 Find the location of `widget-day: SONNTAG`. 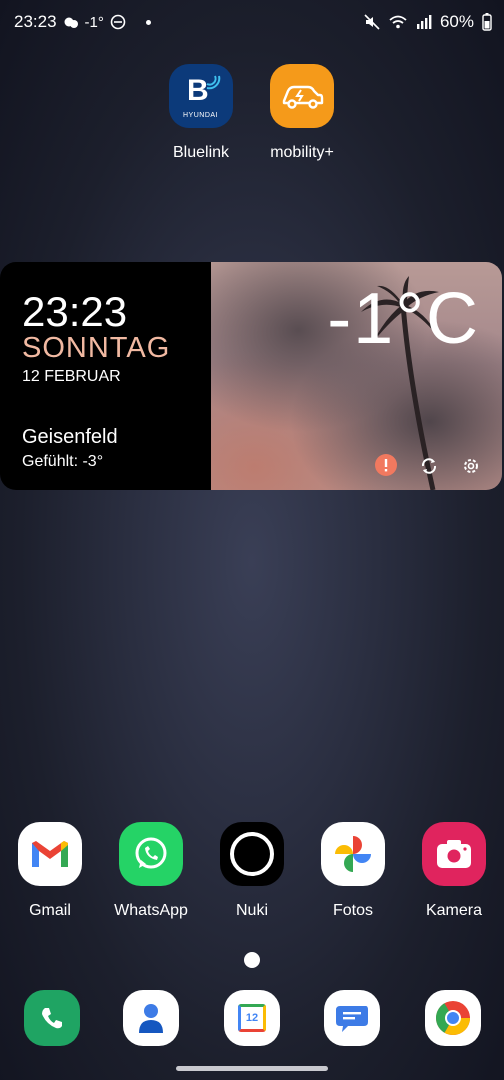

widget-day: SONNTAG is located at coordinates (96, 348).